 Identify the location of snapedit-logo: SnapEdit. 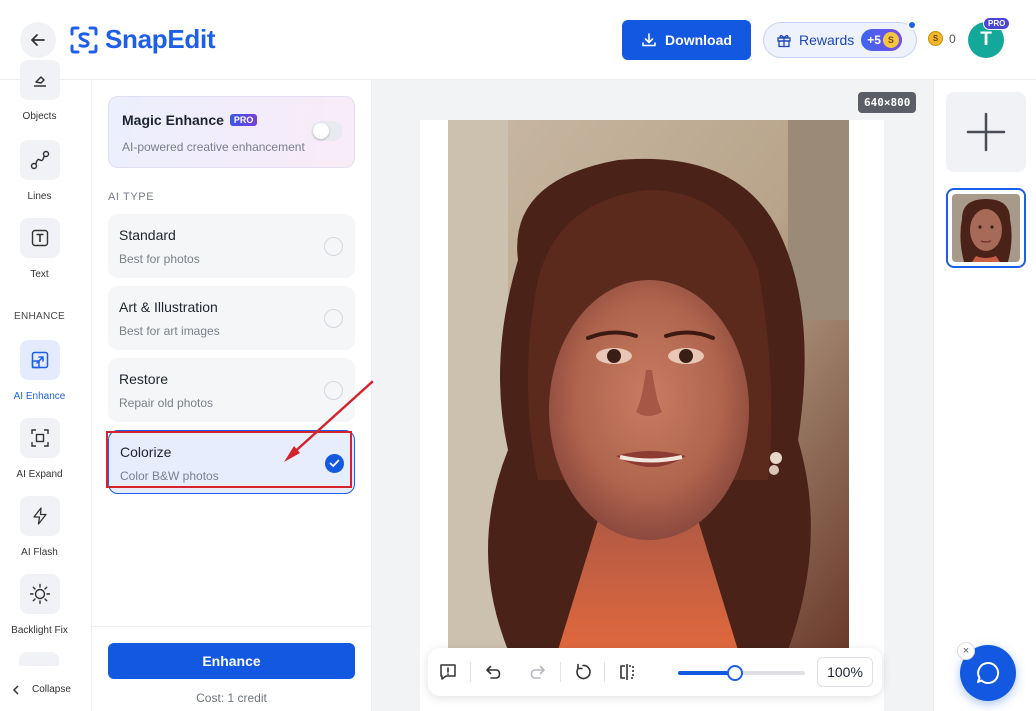
(142, 39).